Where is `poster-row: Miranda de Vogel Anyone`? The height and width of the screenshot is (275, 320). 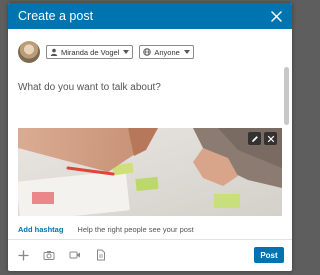
poster-row: Miranda de Vogel Anyone is located at coordinates (109, 52).